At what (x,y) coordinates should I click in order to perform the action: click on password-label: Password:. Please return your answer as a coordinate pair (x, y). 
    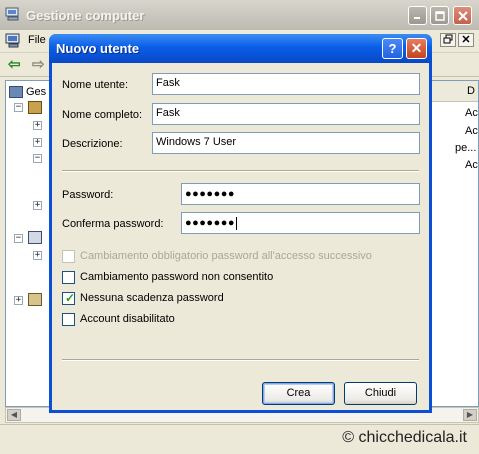
    Looking at the image, I should click on (88, 195).